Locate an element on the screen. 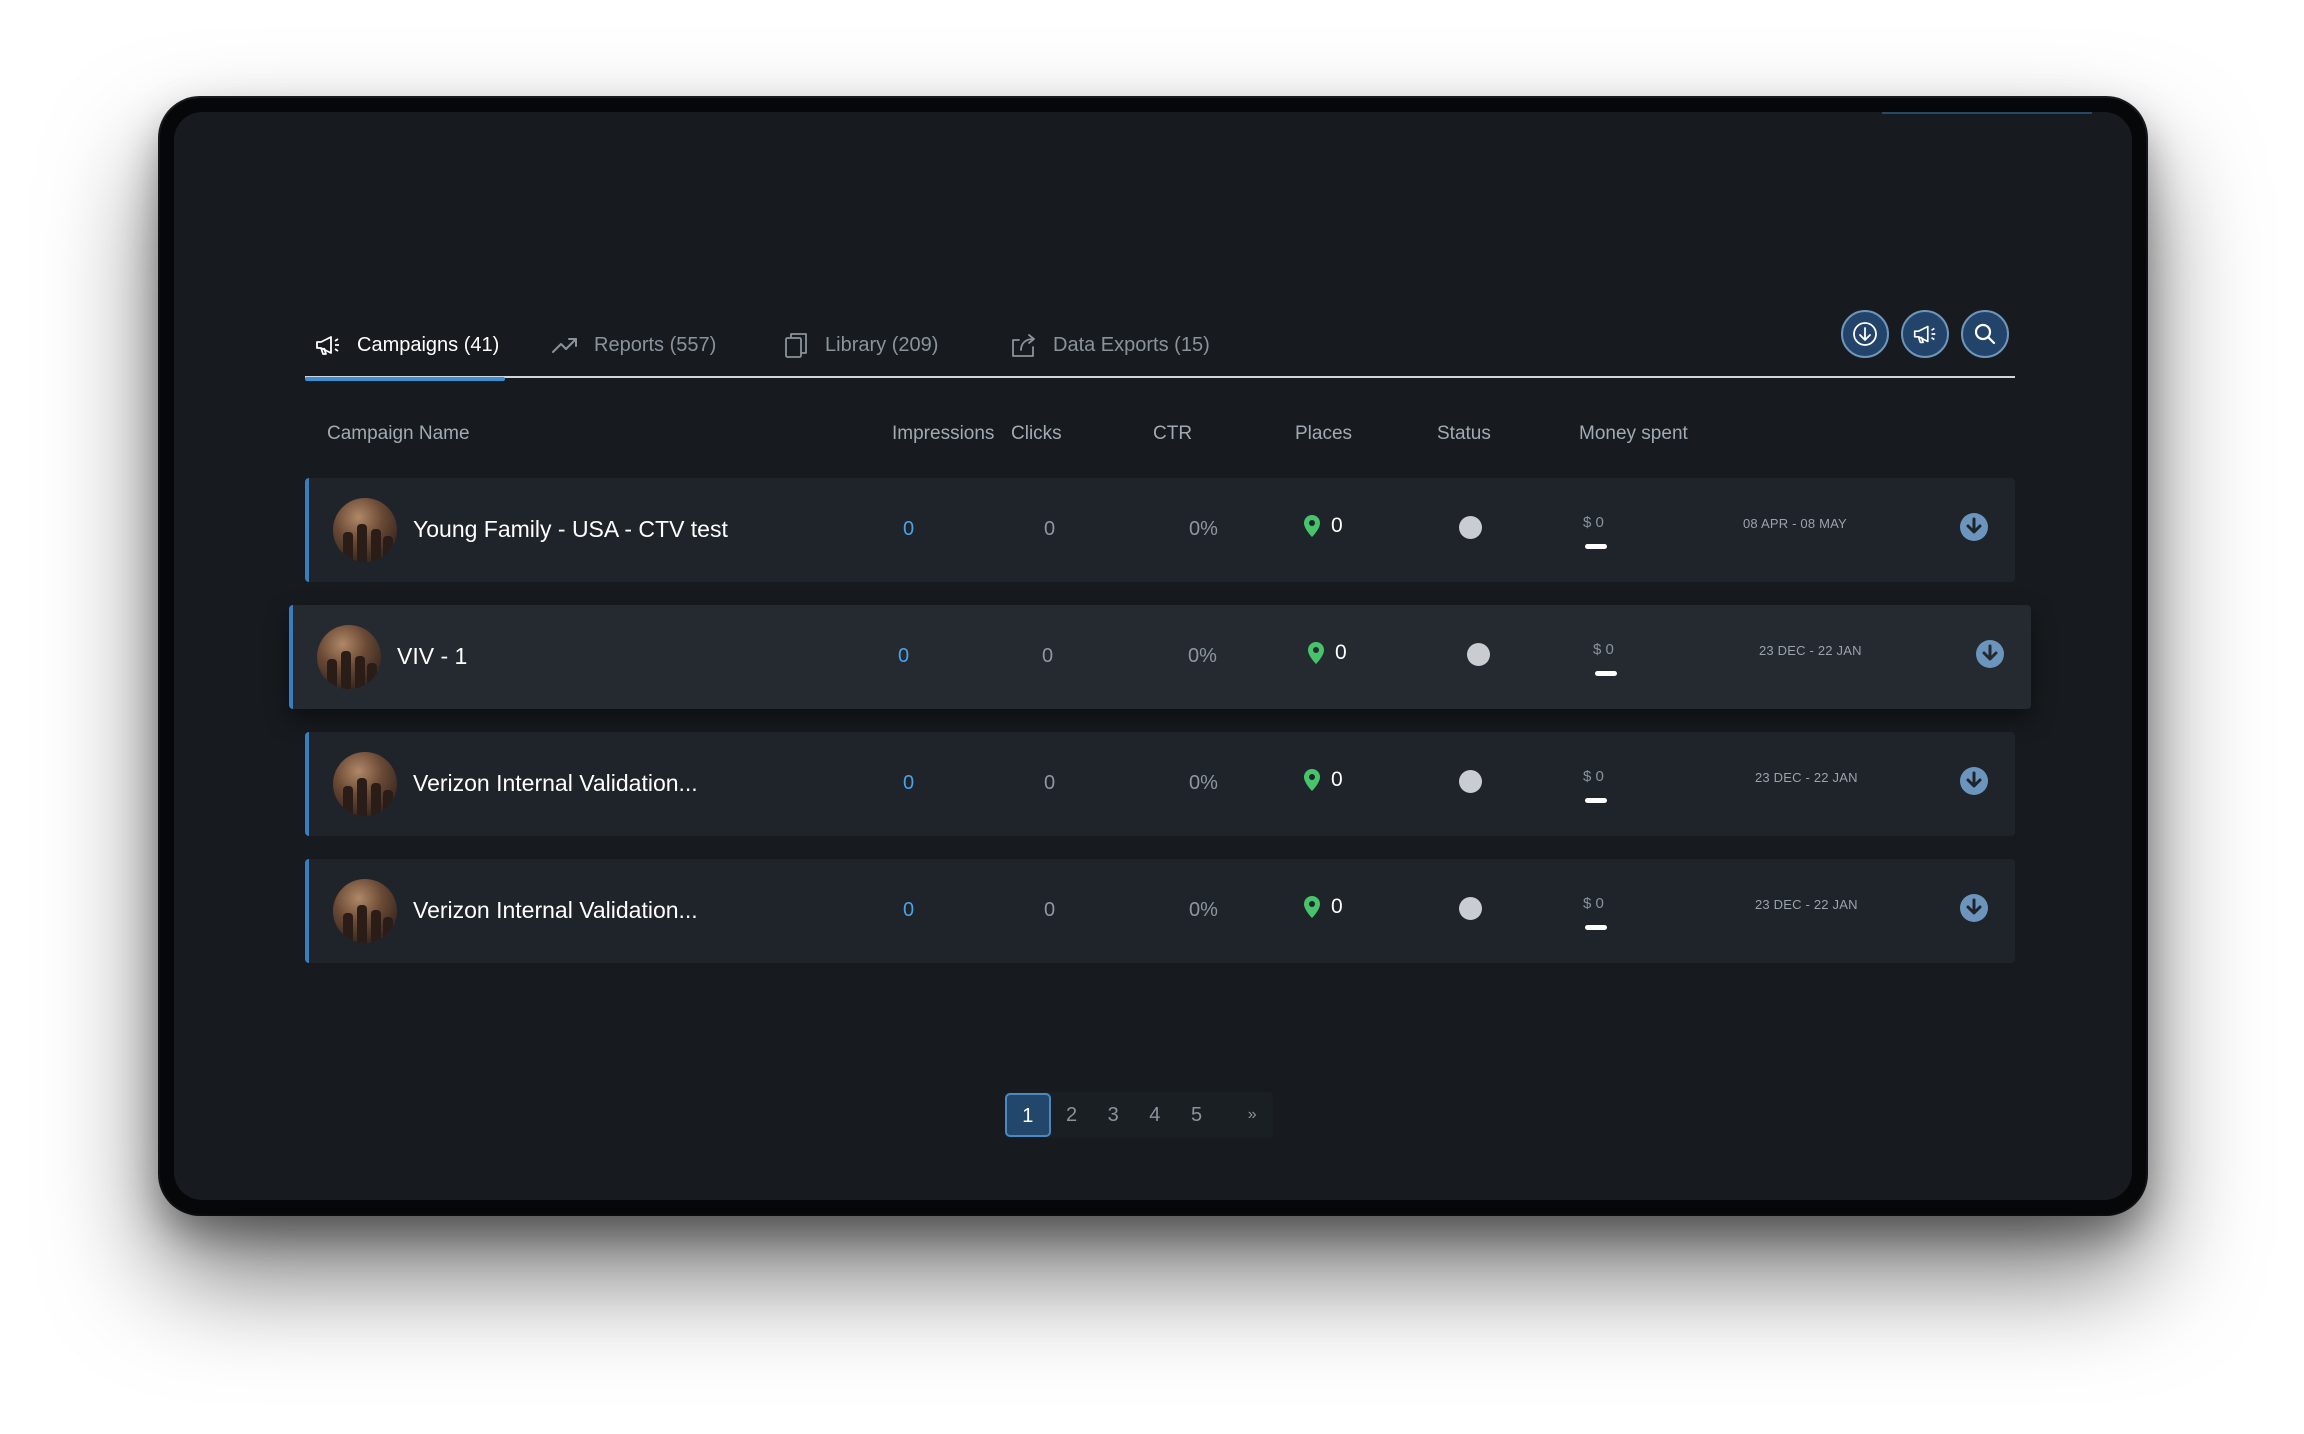 The width and height of the screenshot is (2304, 1434). header-clicks: Clicks is located at coordinates (1036, 434).